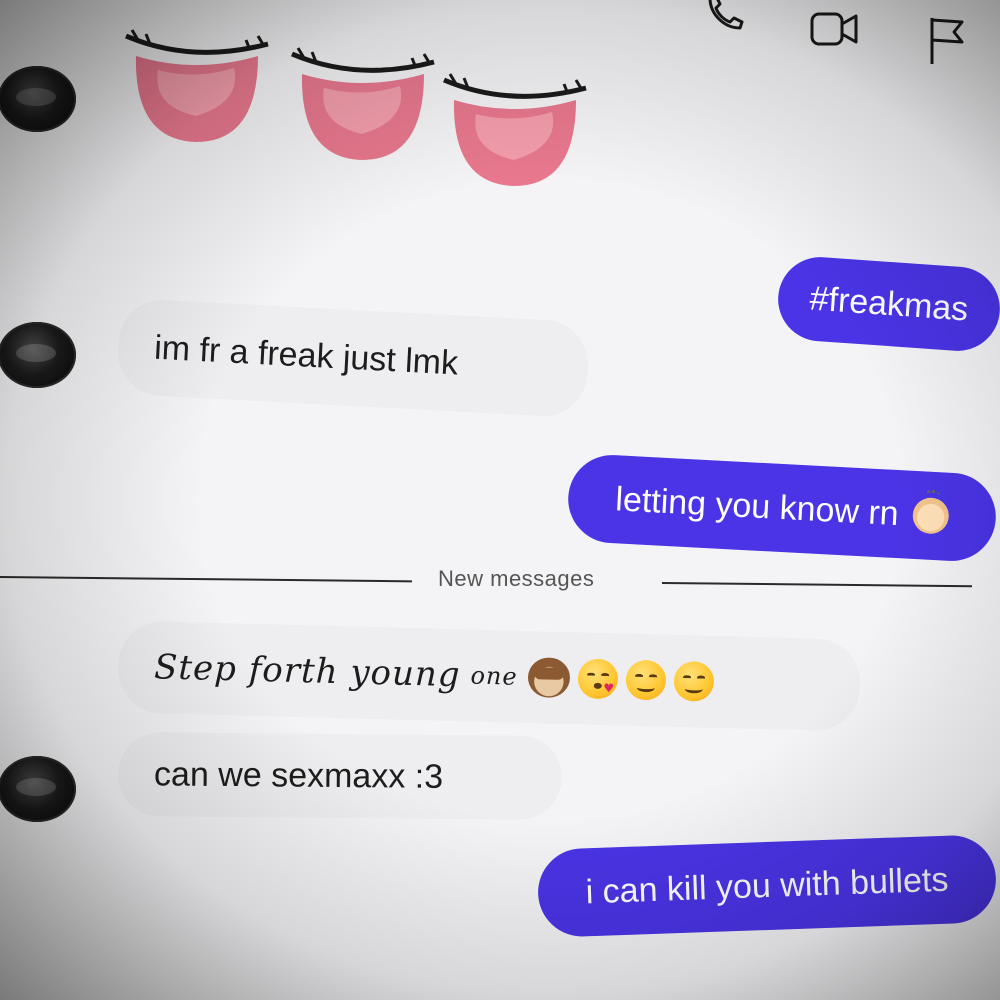 The height and width of the screenshot is (1000, 1000). I want to click on message-text: Step forth young, so click(307, 671).